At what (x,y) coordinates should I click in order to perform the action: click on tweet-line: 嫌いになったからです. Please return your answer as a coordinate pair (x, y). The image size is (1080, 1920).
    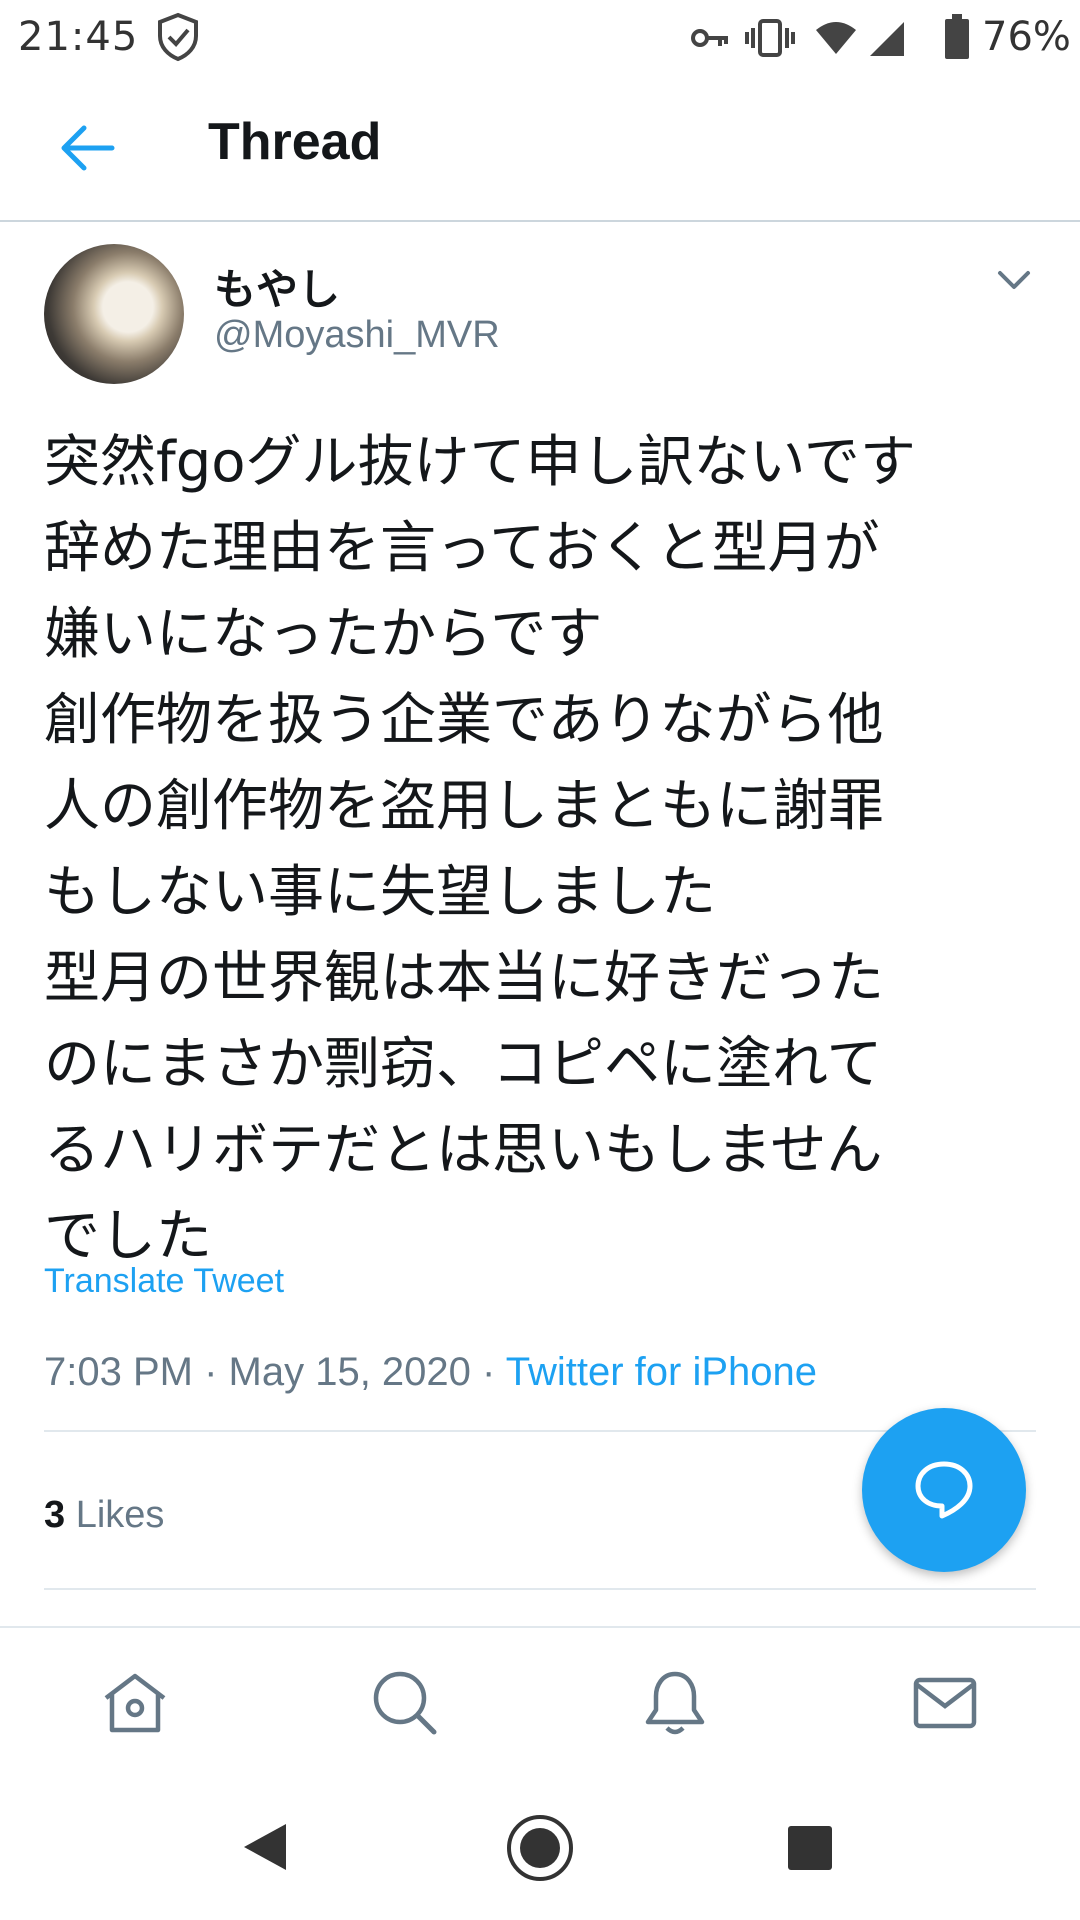
    Looking at the image, I should click on (323, 634).